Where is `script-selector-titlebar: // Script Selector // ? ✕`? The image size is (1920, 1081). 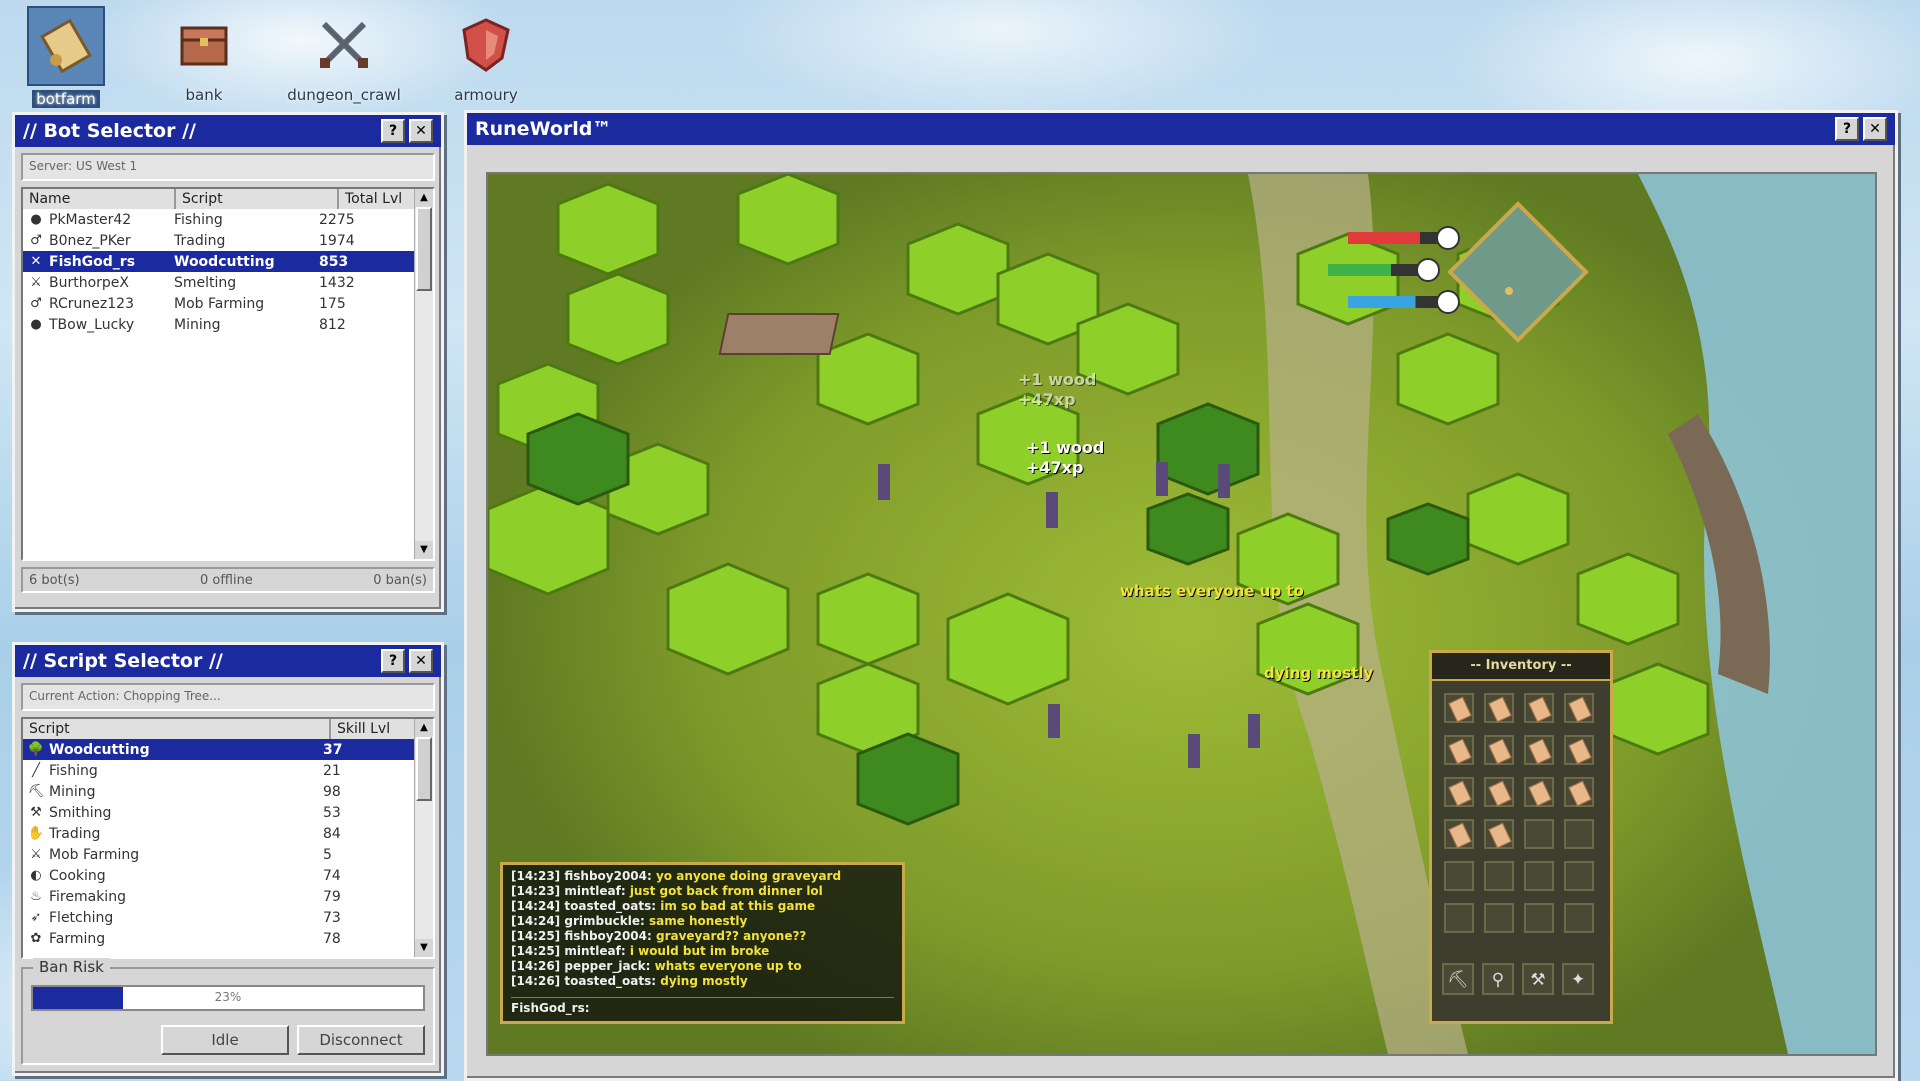 script-selector-titlebar: // Script Selector // ? ✕ is located at coordinates (228, 661).